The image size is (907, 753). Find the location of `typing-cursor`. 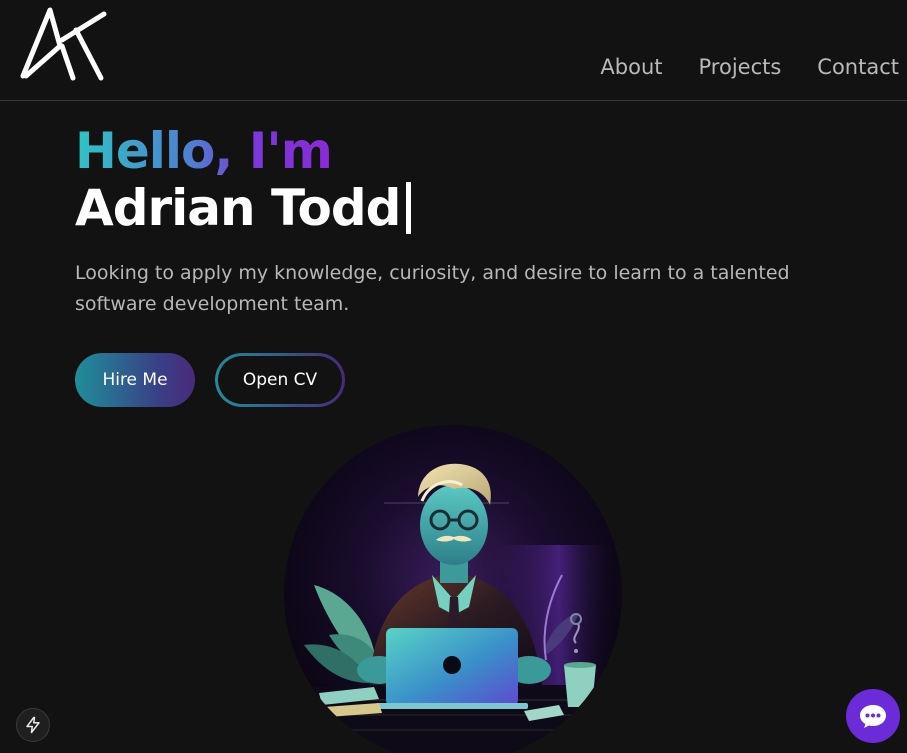

typing-cursor is located at coordinates (409, 208).